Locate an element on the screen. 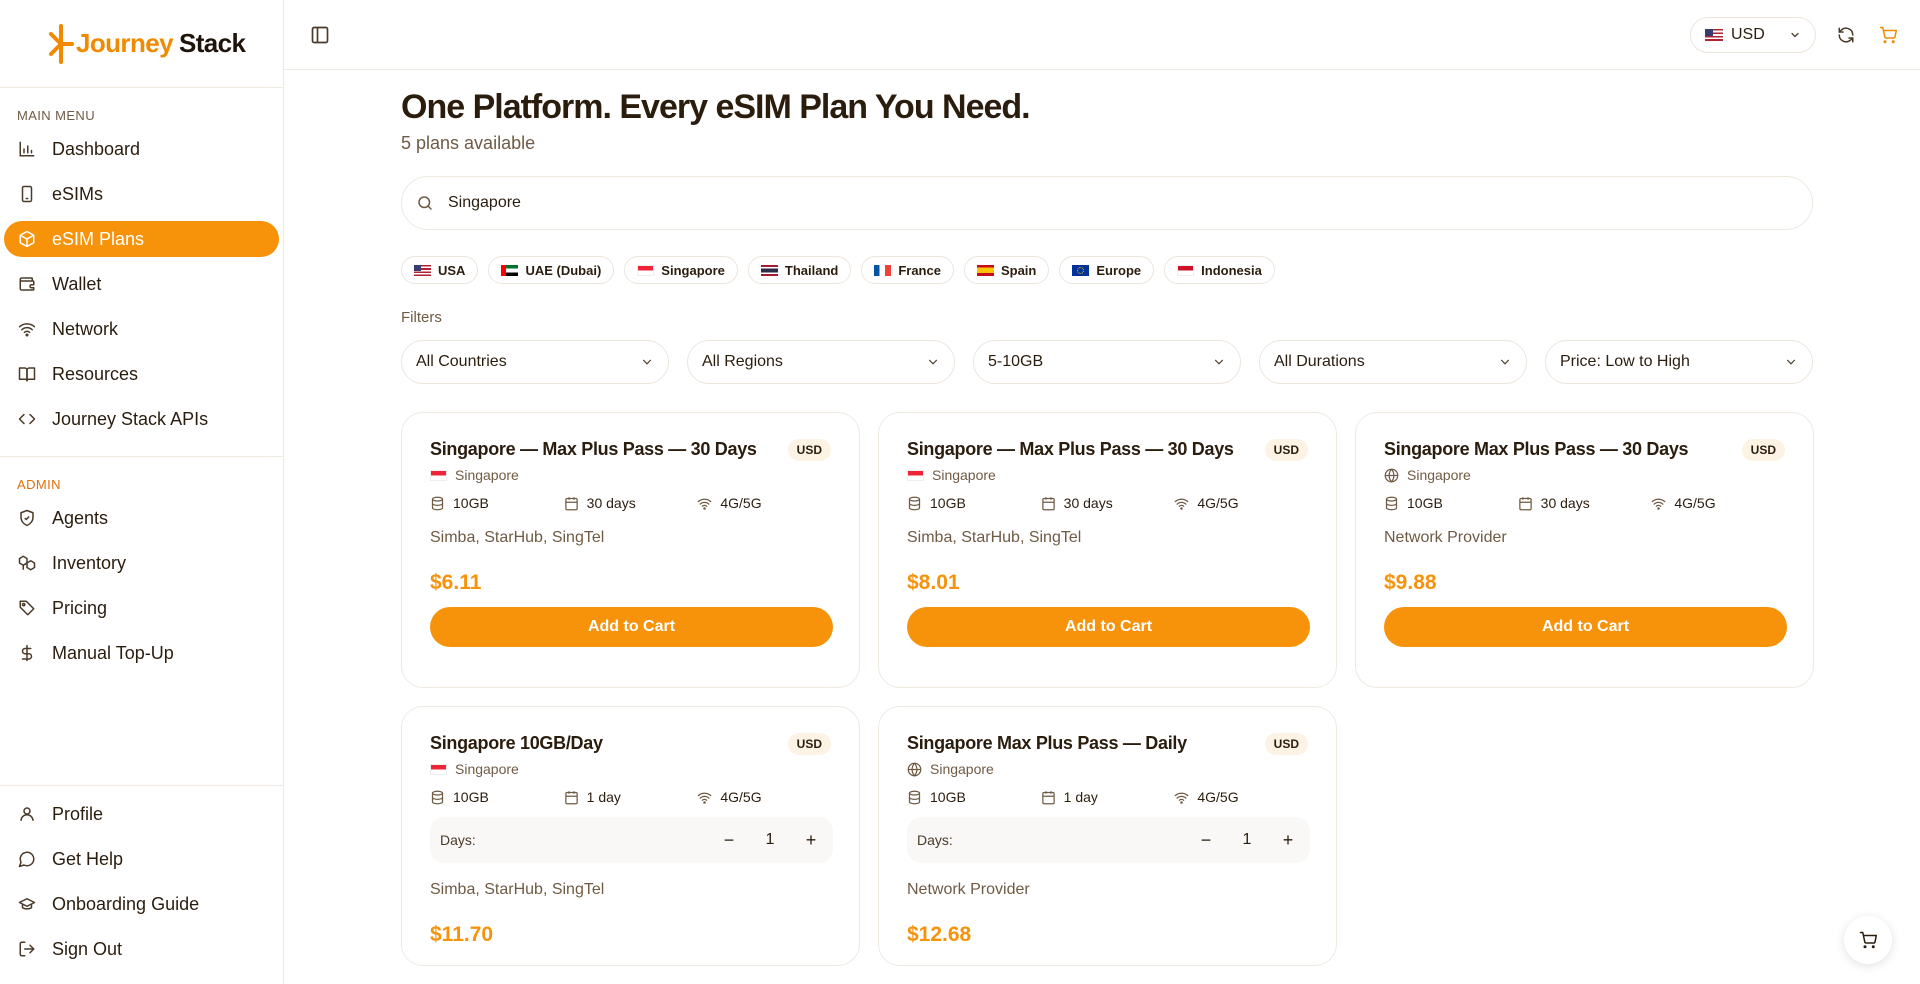  sidebar-item-dashboard: Dashboard is located at coordinates (141, 149).